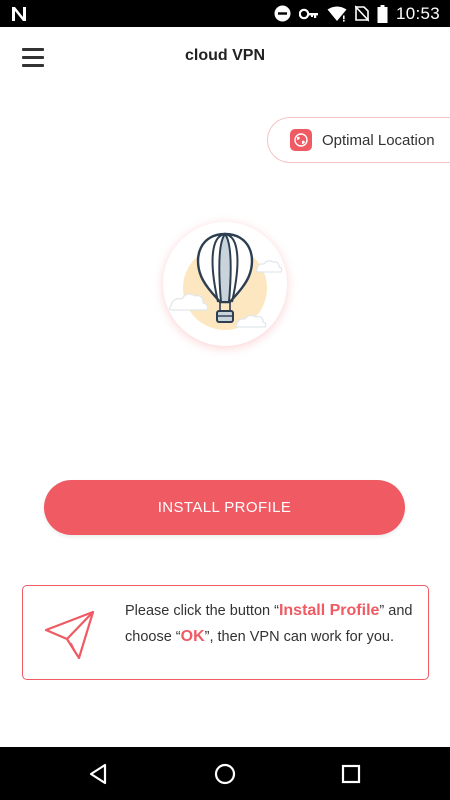 The width and height of the screenshot is (450, 800). Describe the element at coordinates (192, 636) in the screenshot. I see `hint-highlight-ok: OK` at that location.